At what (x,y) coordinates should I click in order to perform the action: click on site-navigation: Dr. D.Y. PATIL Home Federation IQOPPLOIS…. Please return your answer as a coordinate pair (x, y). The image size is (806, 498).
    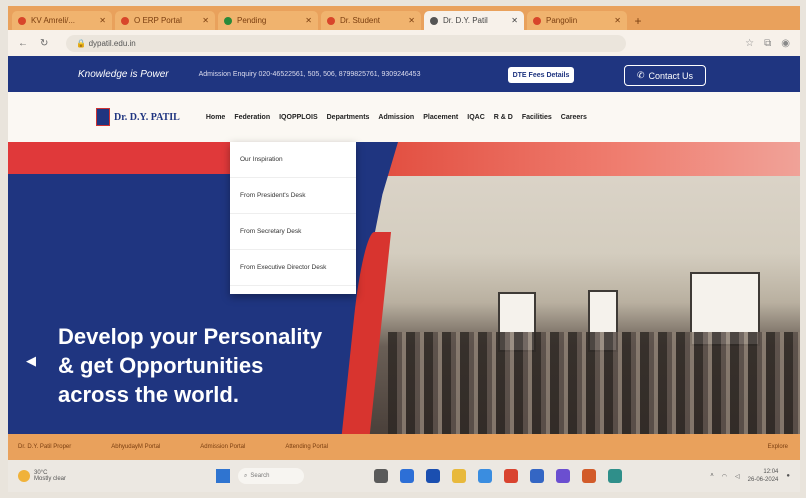
    Looking at the image, I should click on (404, 117).